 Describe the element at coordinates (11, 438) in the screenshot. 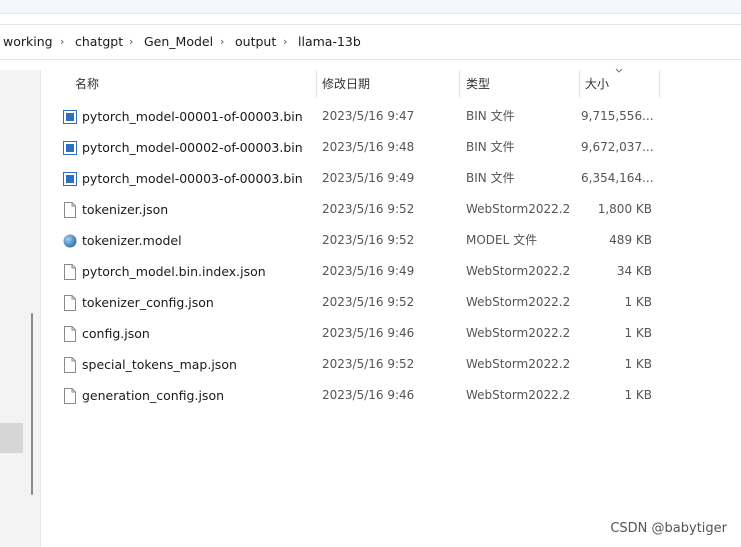

I see `navigation-selected-item` at that location.